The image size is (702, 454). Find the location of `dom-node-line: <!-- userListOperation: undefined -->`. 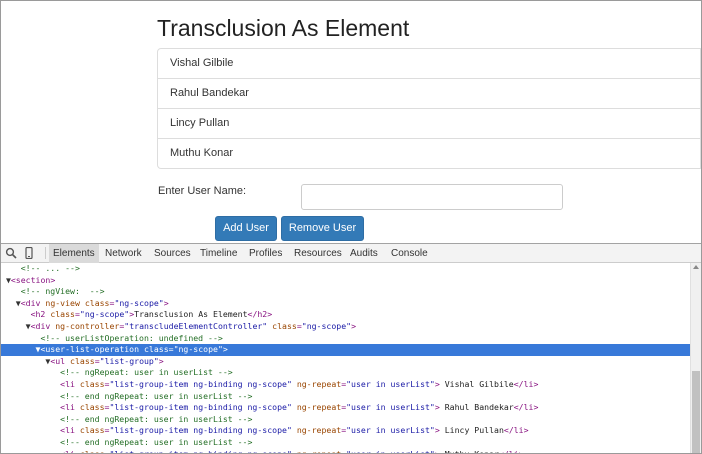

dom-node-line: <!-- userListOperation: undefined --> is located at coordinates (345, 339).